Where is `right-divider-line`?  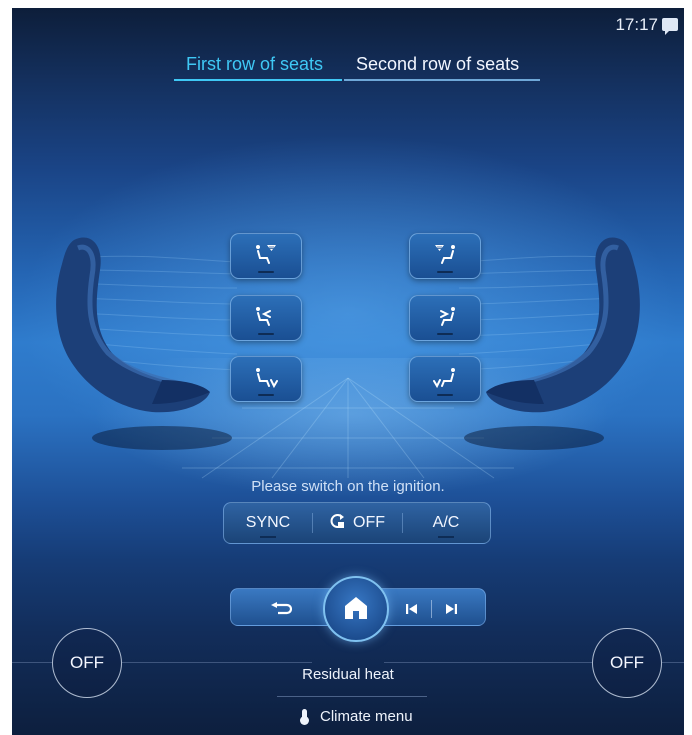 right-divider-line is located at coordinates (488, 662).